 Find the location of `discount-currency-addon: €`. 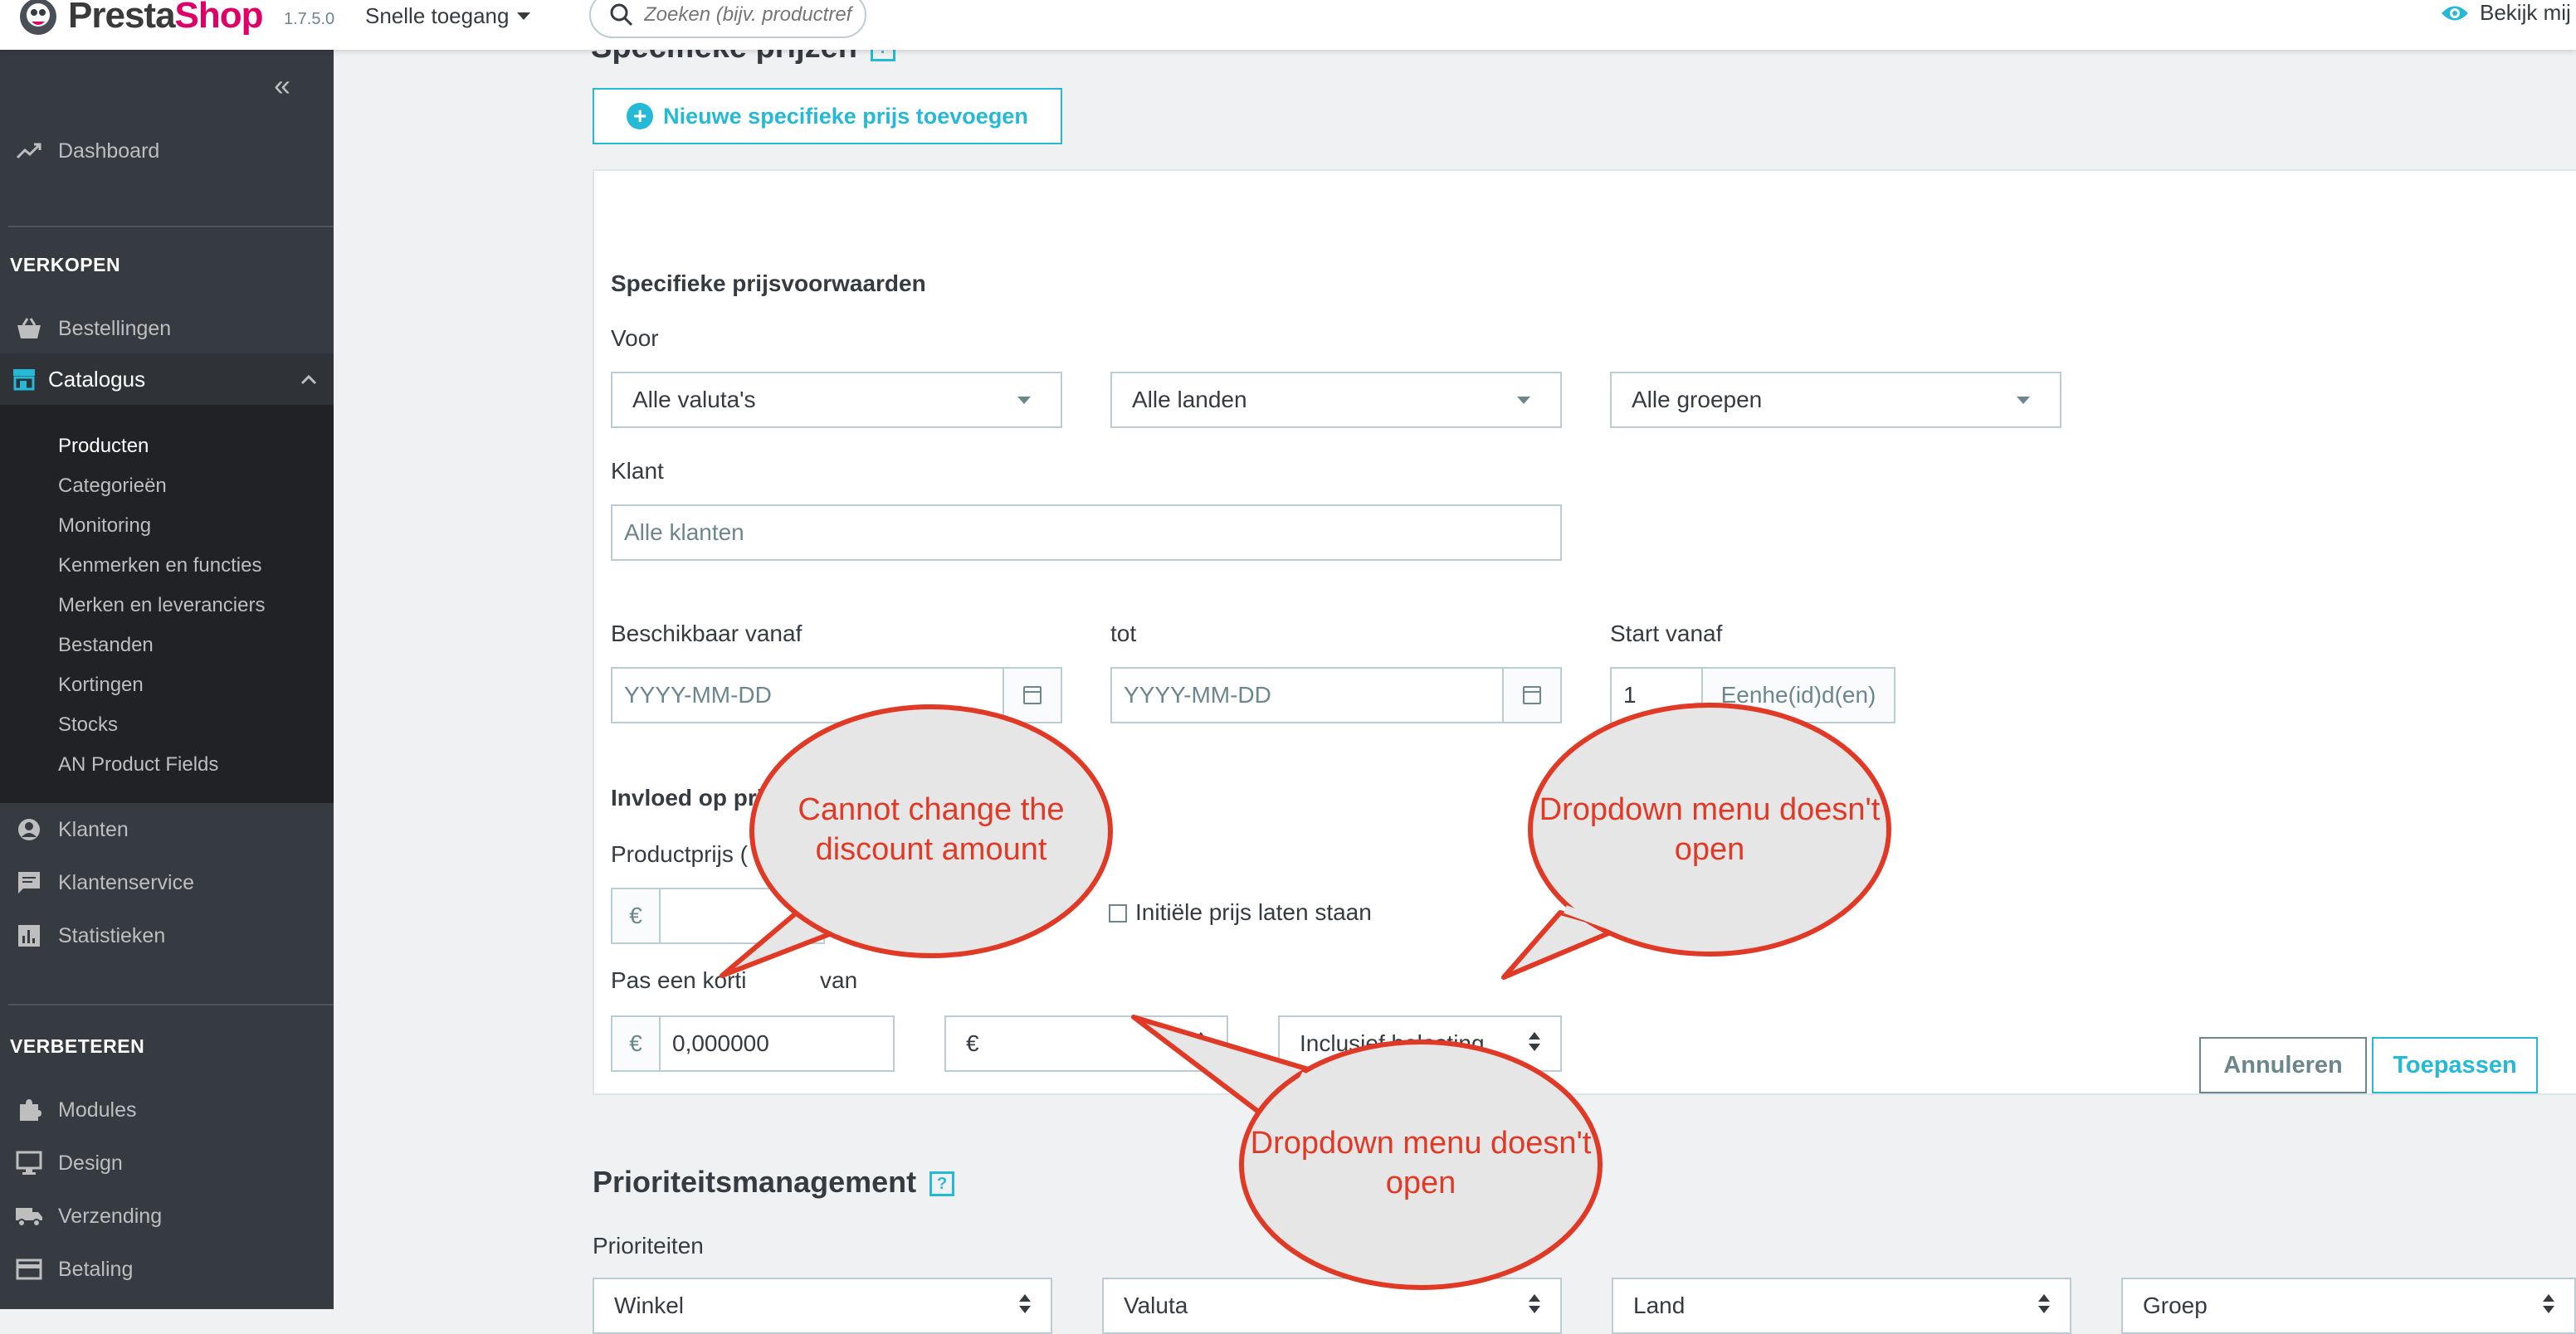

discount-currency-addon: € is located at coordinates (636, 1043).